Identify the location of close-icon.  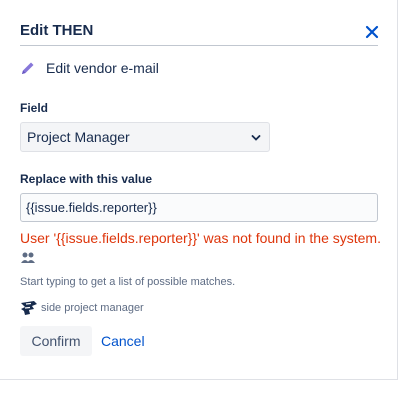
(372, 32).